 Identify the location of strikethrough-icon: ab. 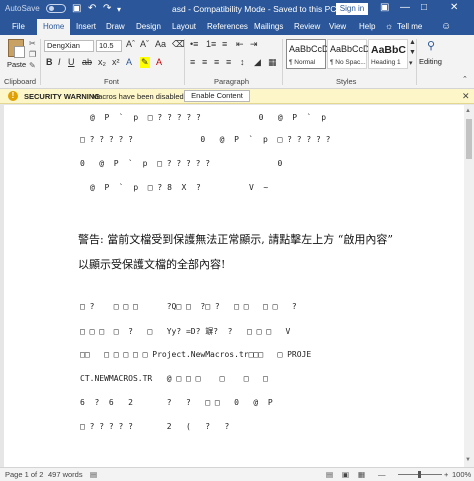
(87, 62).